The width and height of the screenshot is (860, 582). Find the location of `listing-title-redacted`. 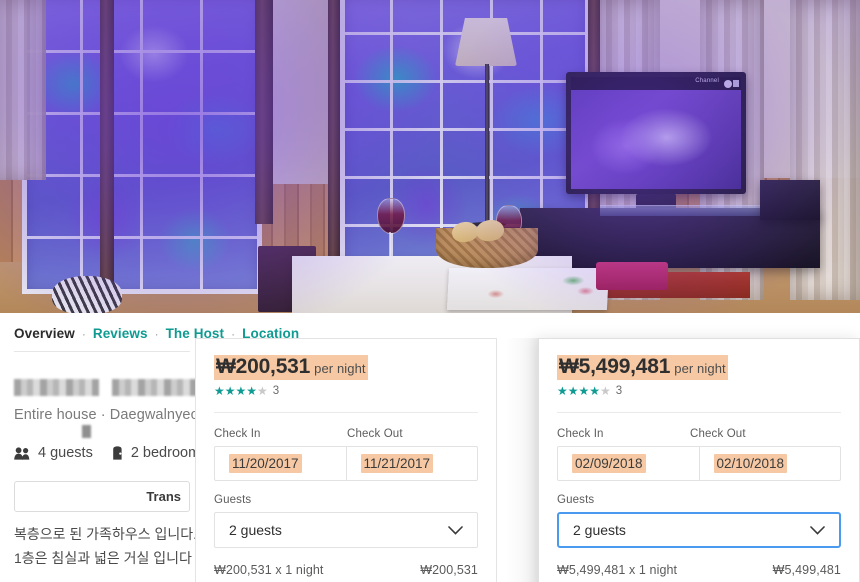

listing-title-redacted is located at coordinates (109, 387).